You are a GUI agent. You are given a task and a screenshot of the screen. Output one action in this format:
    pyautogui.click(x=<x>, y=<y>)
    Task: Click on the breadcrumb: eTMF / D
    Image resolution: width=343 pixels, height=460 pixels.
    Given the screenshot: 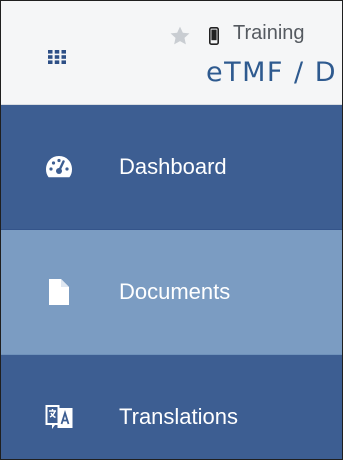 What is the action you would take?
    pyautogui.click(x=271, y=72)
    